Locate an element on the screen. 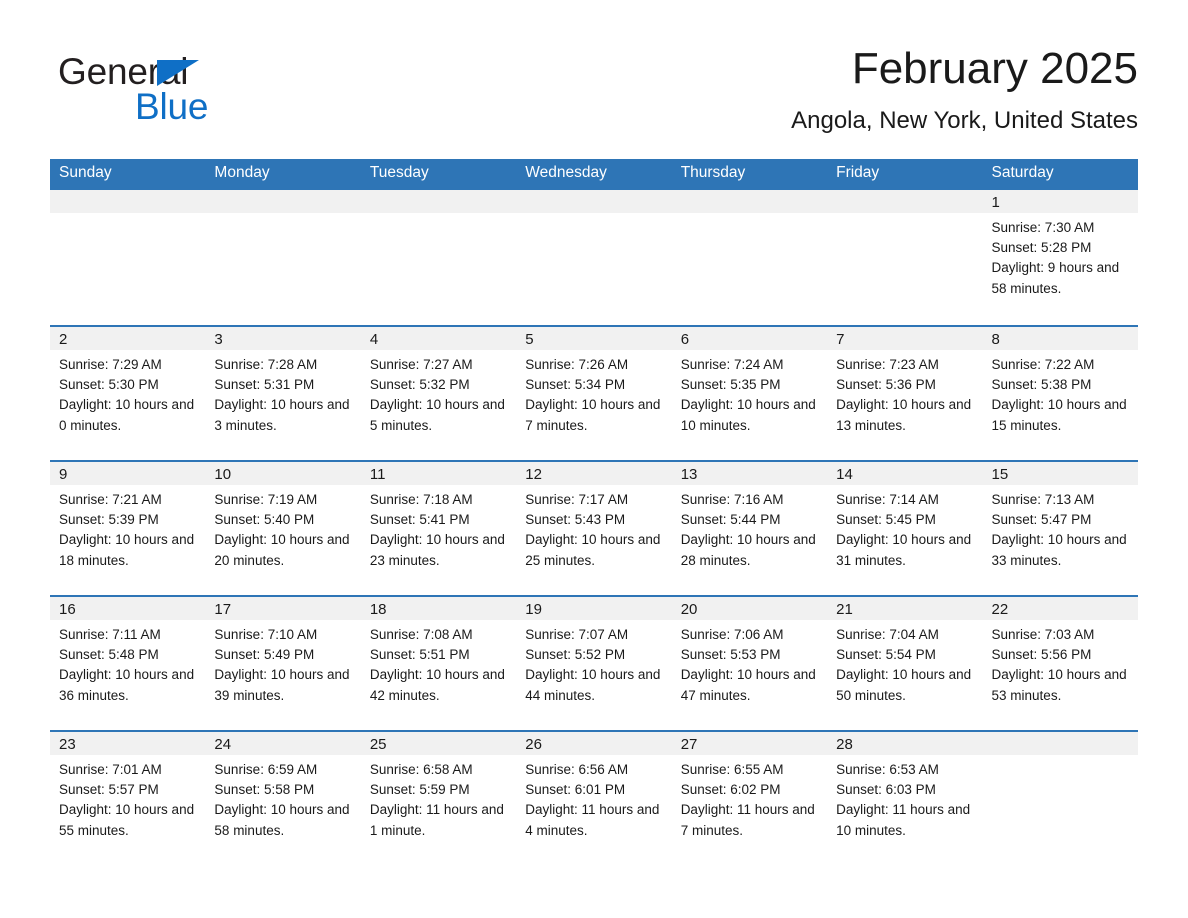  day-number: 2 is located at coordinates (128, 338).